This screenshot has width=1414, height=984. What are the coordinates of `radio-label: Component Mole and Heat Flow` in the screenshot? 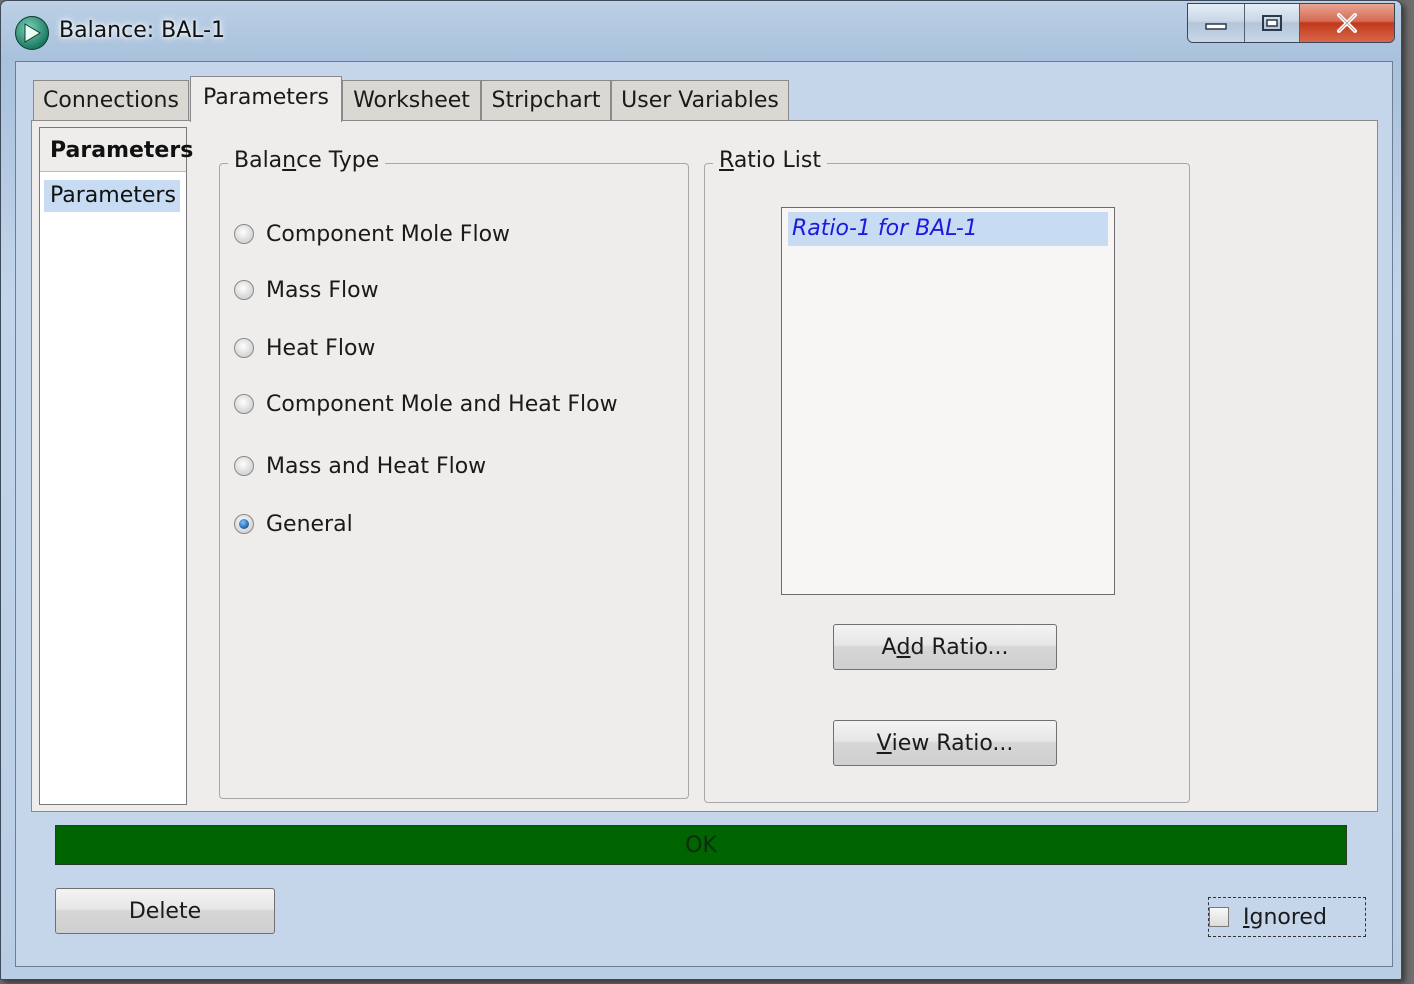 It's located at (442, 404).